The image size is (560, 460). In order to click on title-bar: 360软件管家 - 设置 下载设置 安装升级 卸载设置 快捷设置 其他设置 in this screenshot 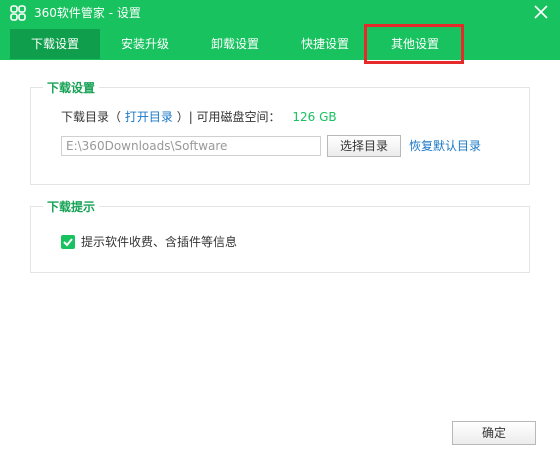, I will do `click(280, 30)`.